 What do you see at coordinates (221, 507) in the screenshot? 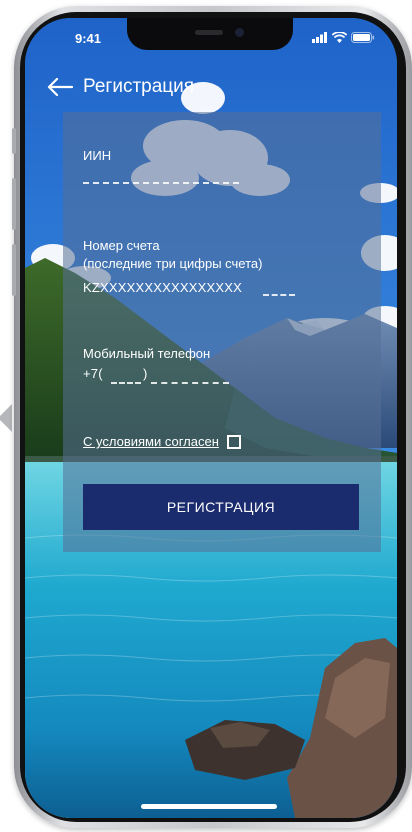
I see `register-button: РЕГИСТРАЦИЯ` at bounding box center [221, 507].